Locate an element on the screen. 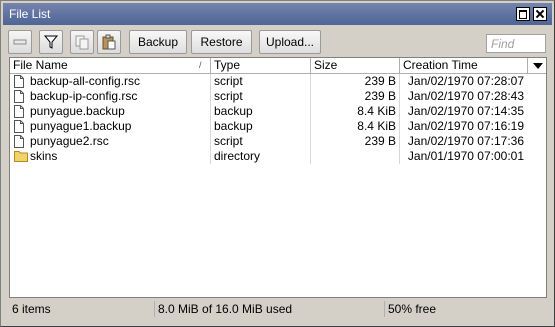 This screenshot has width=555, height=327. cell-size is located at coordinates (355, 156).